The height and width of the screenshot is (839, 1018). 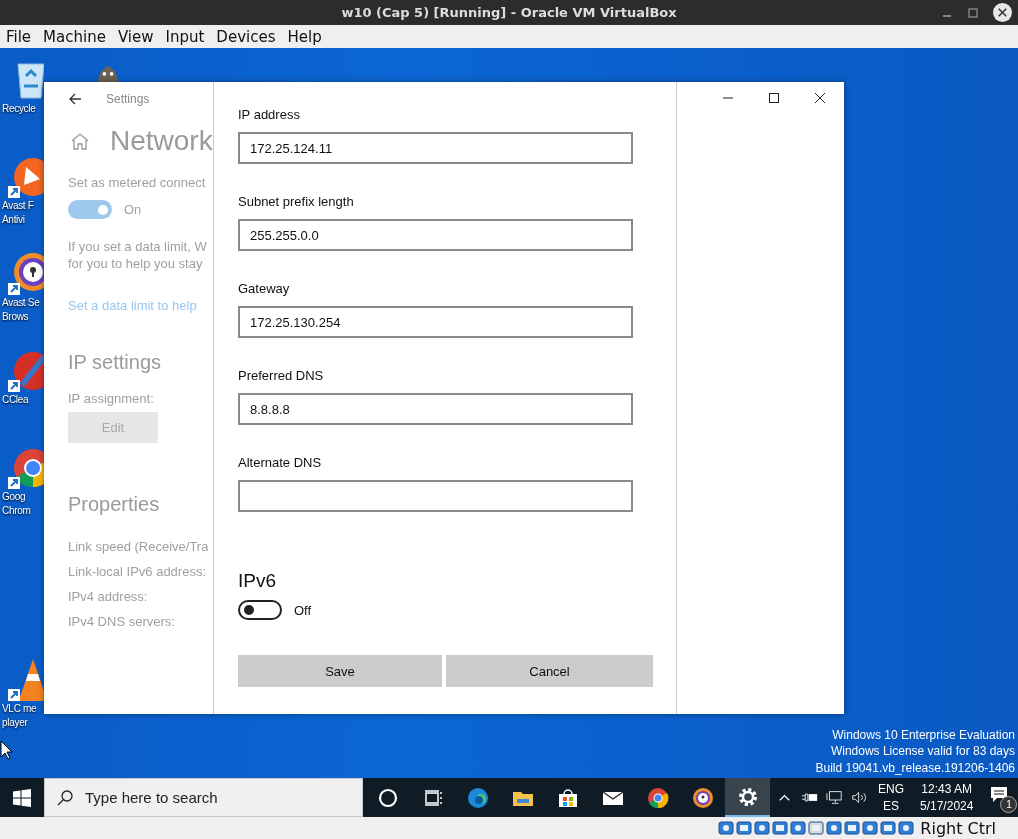 What do you see at coordinates (891, 797) in the screenshot?
I see `language-indicator: ENG ES` at bounding box center [891, 797].